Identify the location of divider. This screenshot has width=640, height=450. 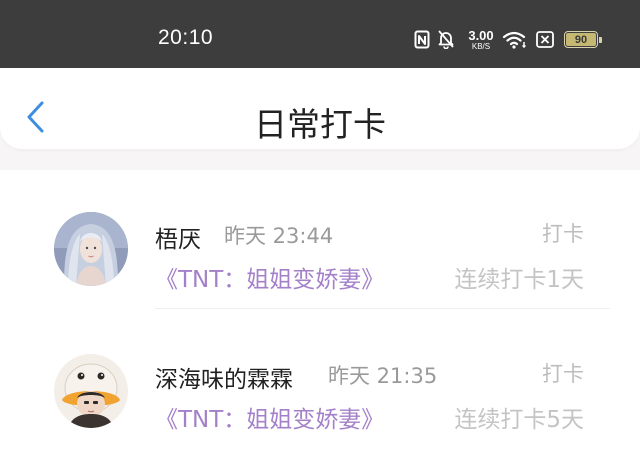
(382, 308).